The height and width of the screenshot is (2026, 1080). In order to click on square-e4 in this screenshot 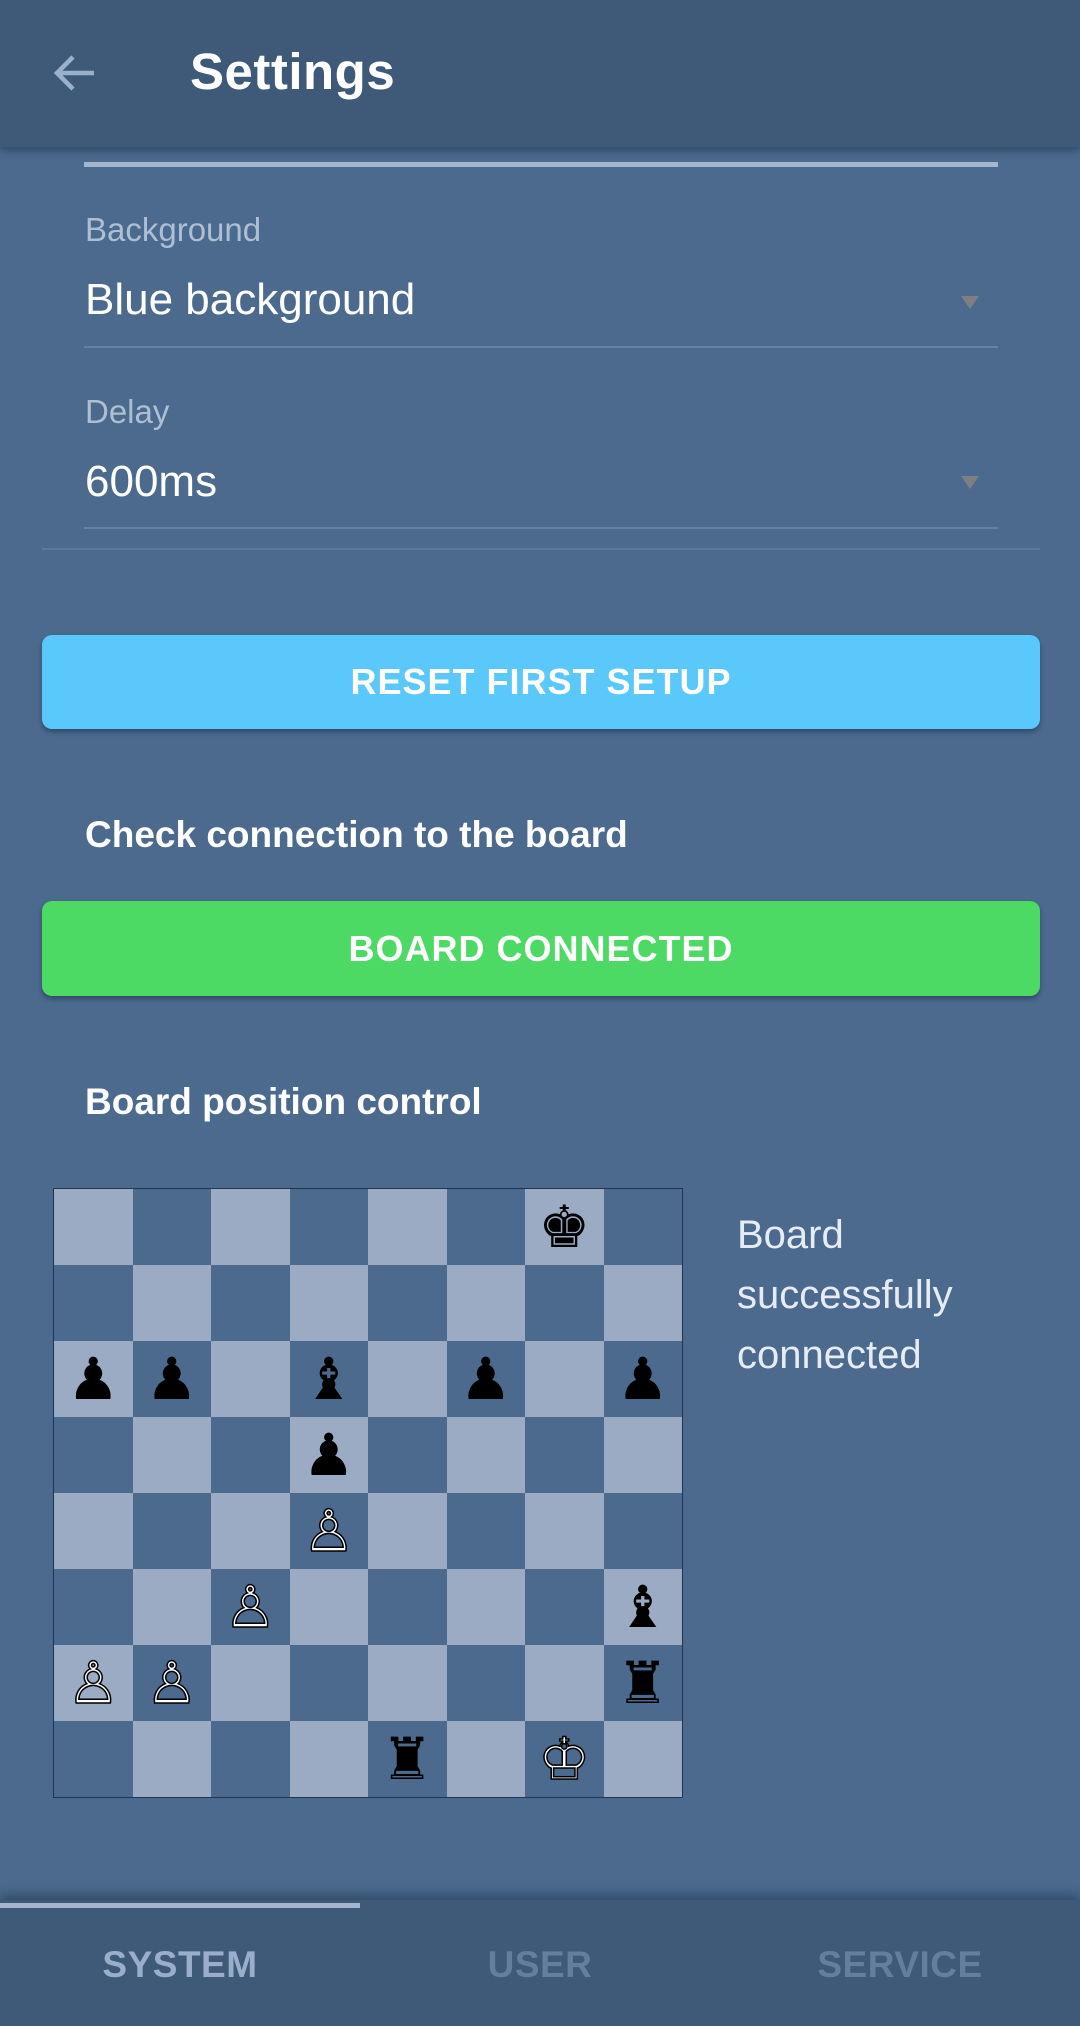, I will do `click(407, 1531)`.